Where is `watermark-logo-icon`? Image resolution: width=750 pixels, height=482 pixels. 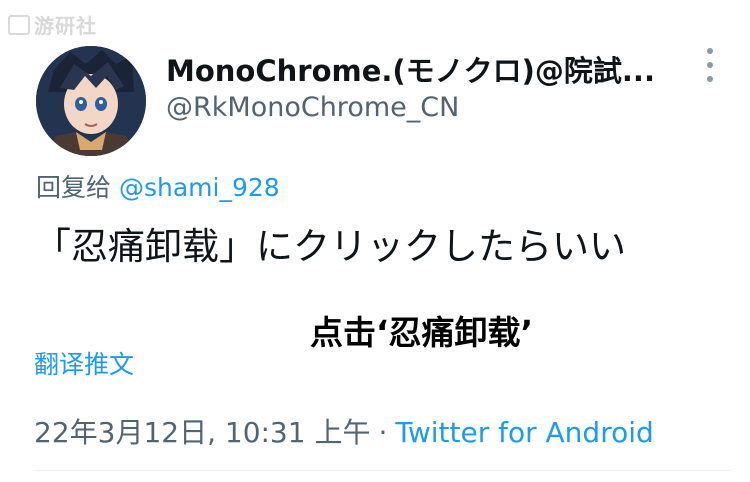 watermark-logo-icon is located at coordinates (19, 24).